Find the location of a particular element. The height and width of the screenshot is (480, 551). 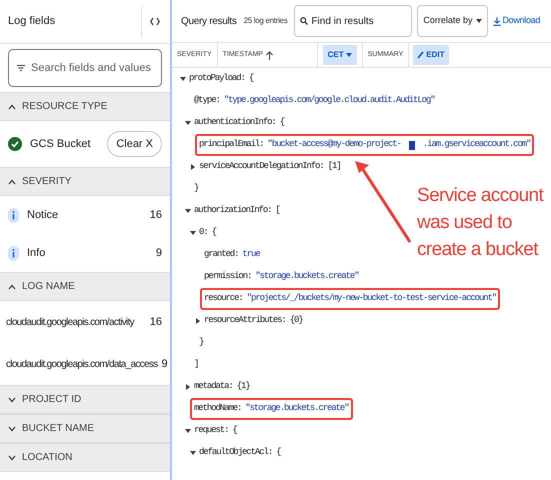

json-key: serviceAccountDelegationInfo: is located at coordinates (261, 167).